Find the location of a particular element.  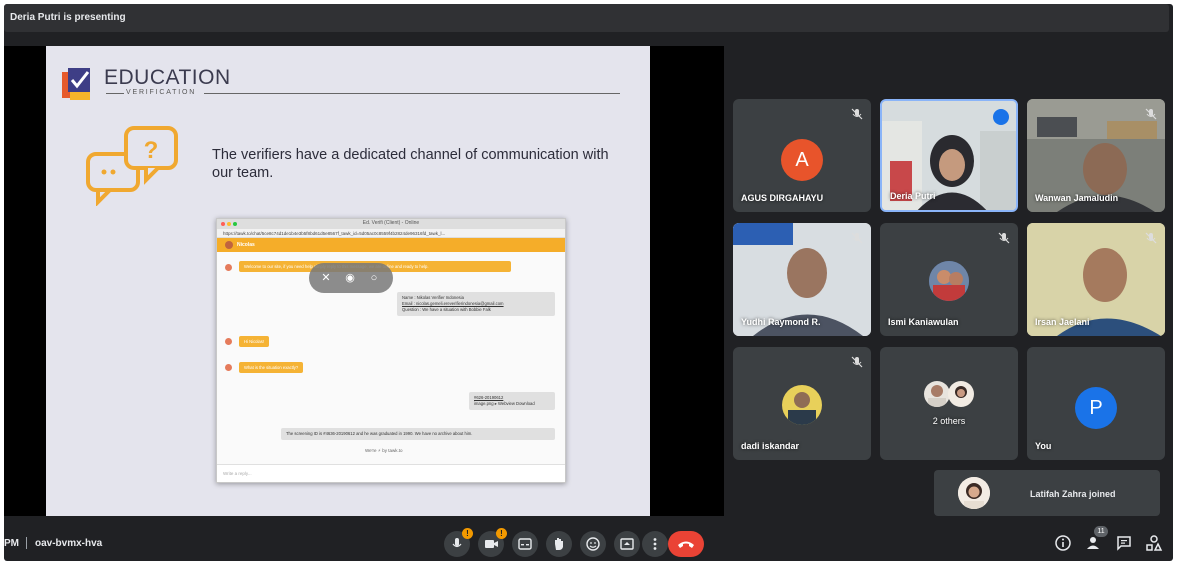

microphone-icon is located at coordinates (457, 543).